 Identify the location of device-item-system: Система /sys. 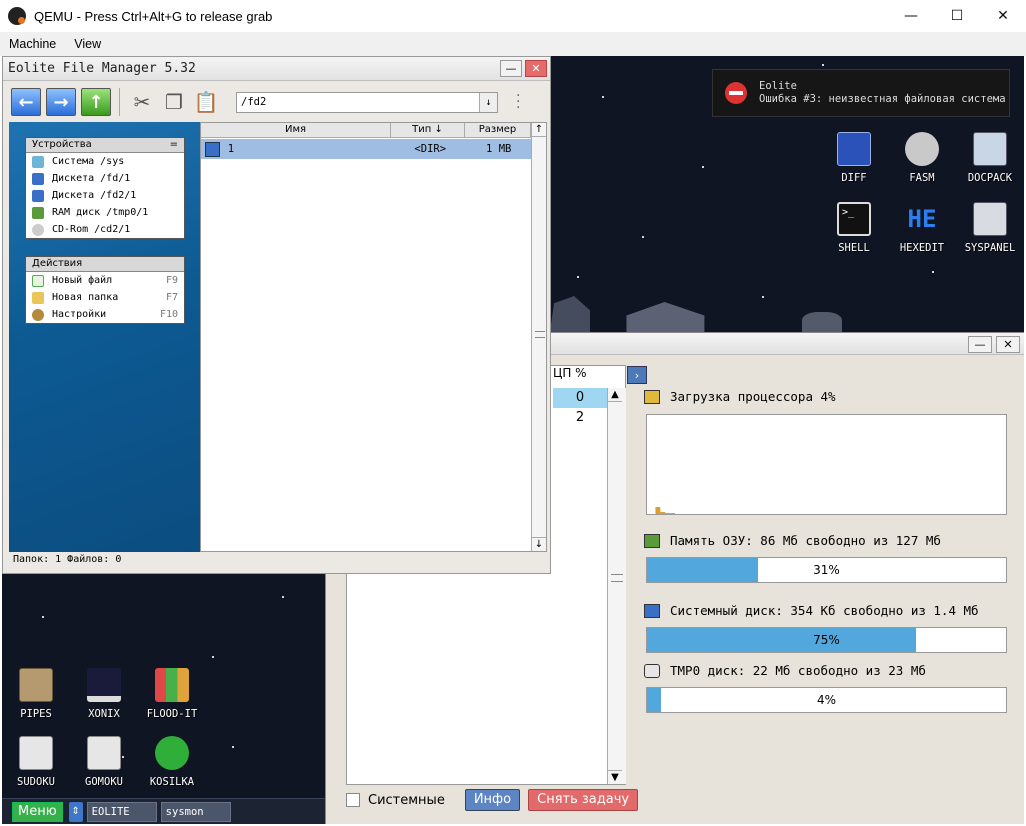
(105, 161).